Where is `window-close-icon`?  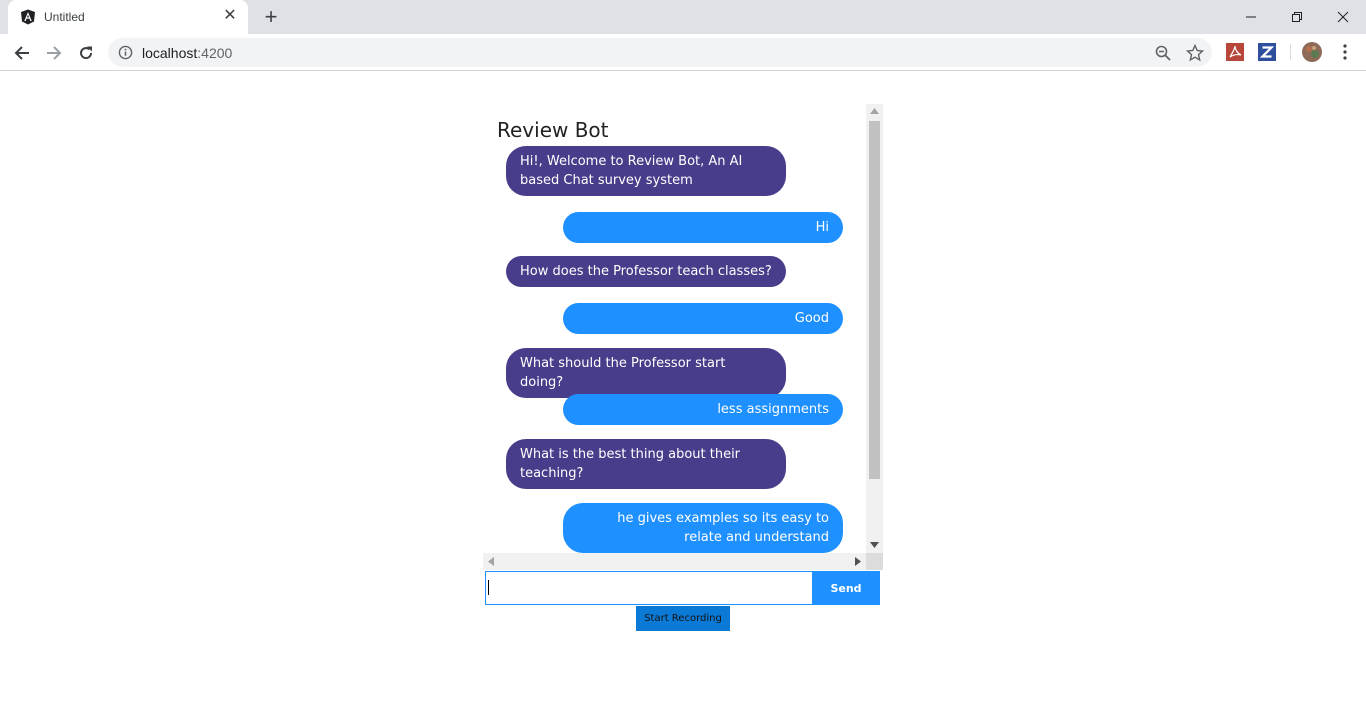
window-close-icon is located at coordinates (1343, 17).